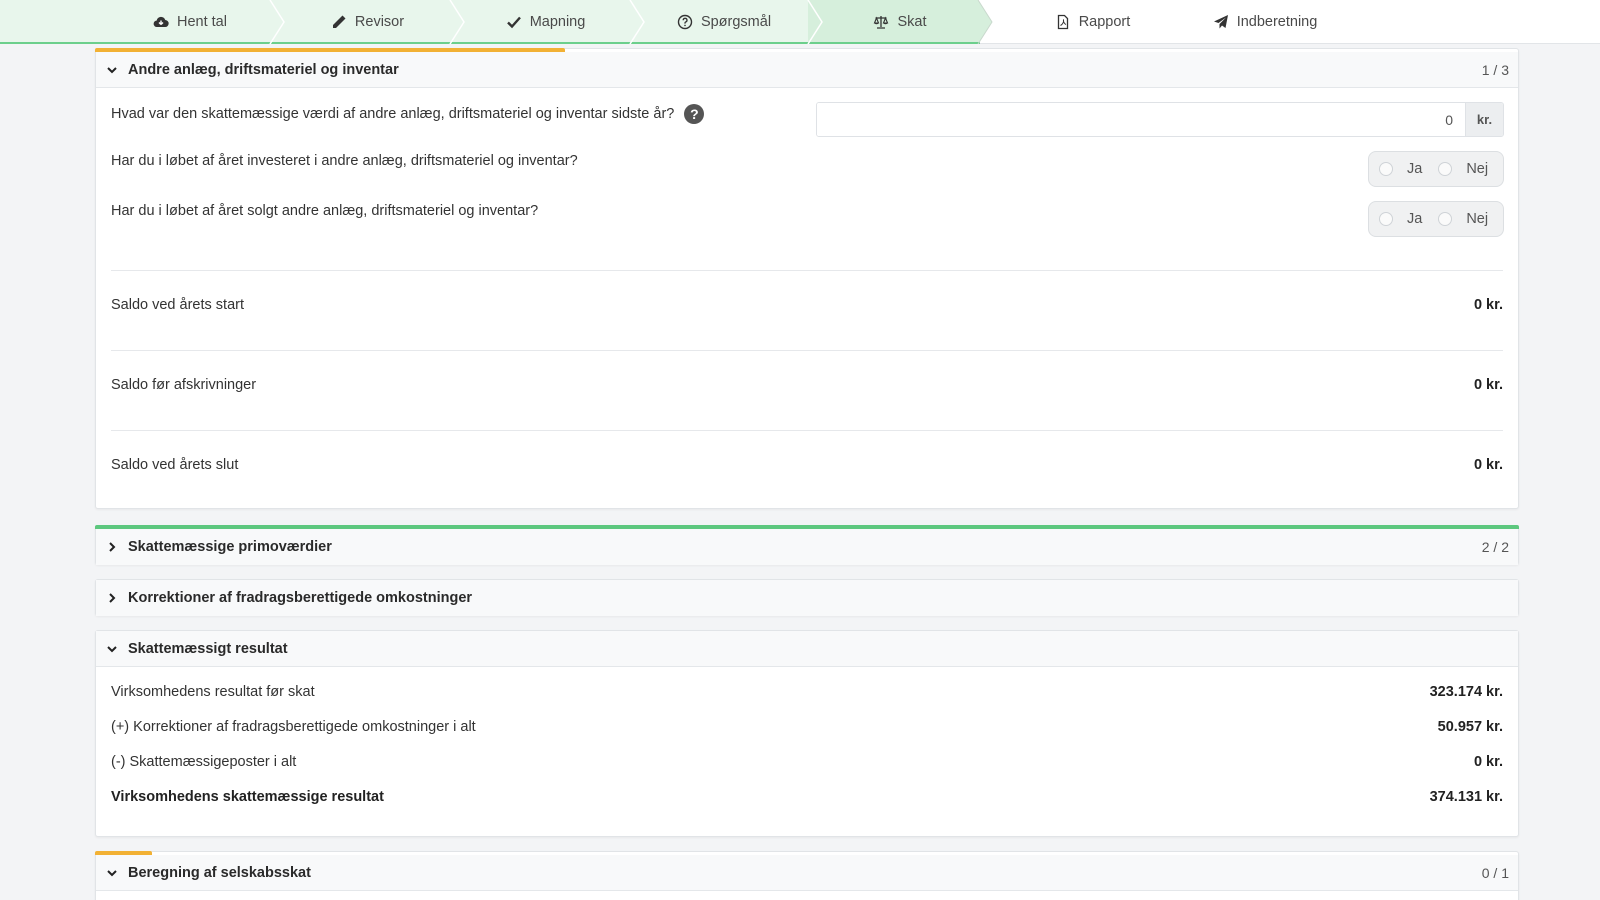 This screenshot has height=900, width=1600. I want to click on step-label: Indberetning, so click(1277, 22).